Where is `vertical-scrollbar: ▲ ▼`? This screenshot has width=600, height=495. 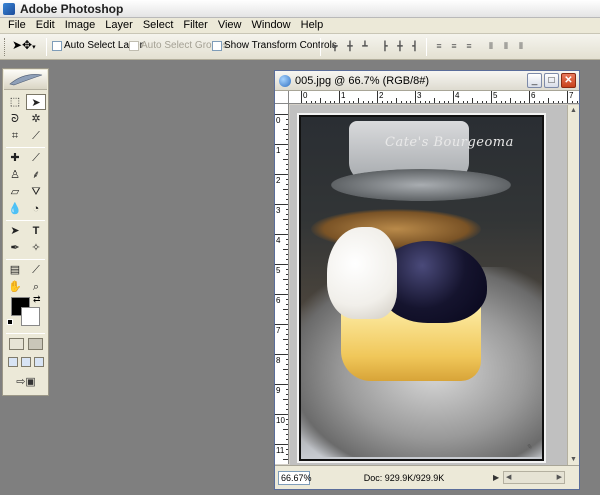
vertical-scrollbar: ▲ ▼ is located at coordinates (573, 285).